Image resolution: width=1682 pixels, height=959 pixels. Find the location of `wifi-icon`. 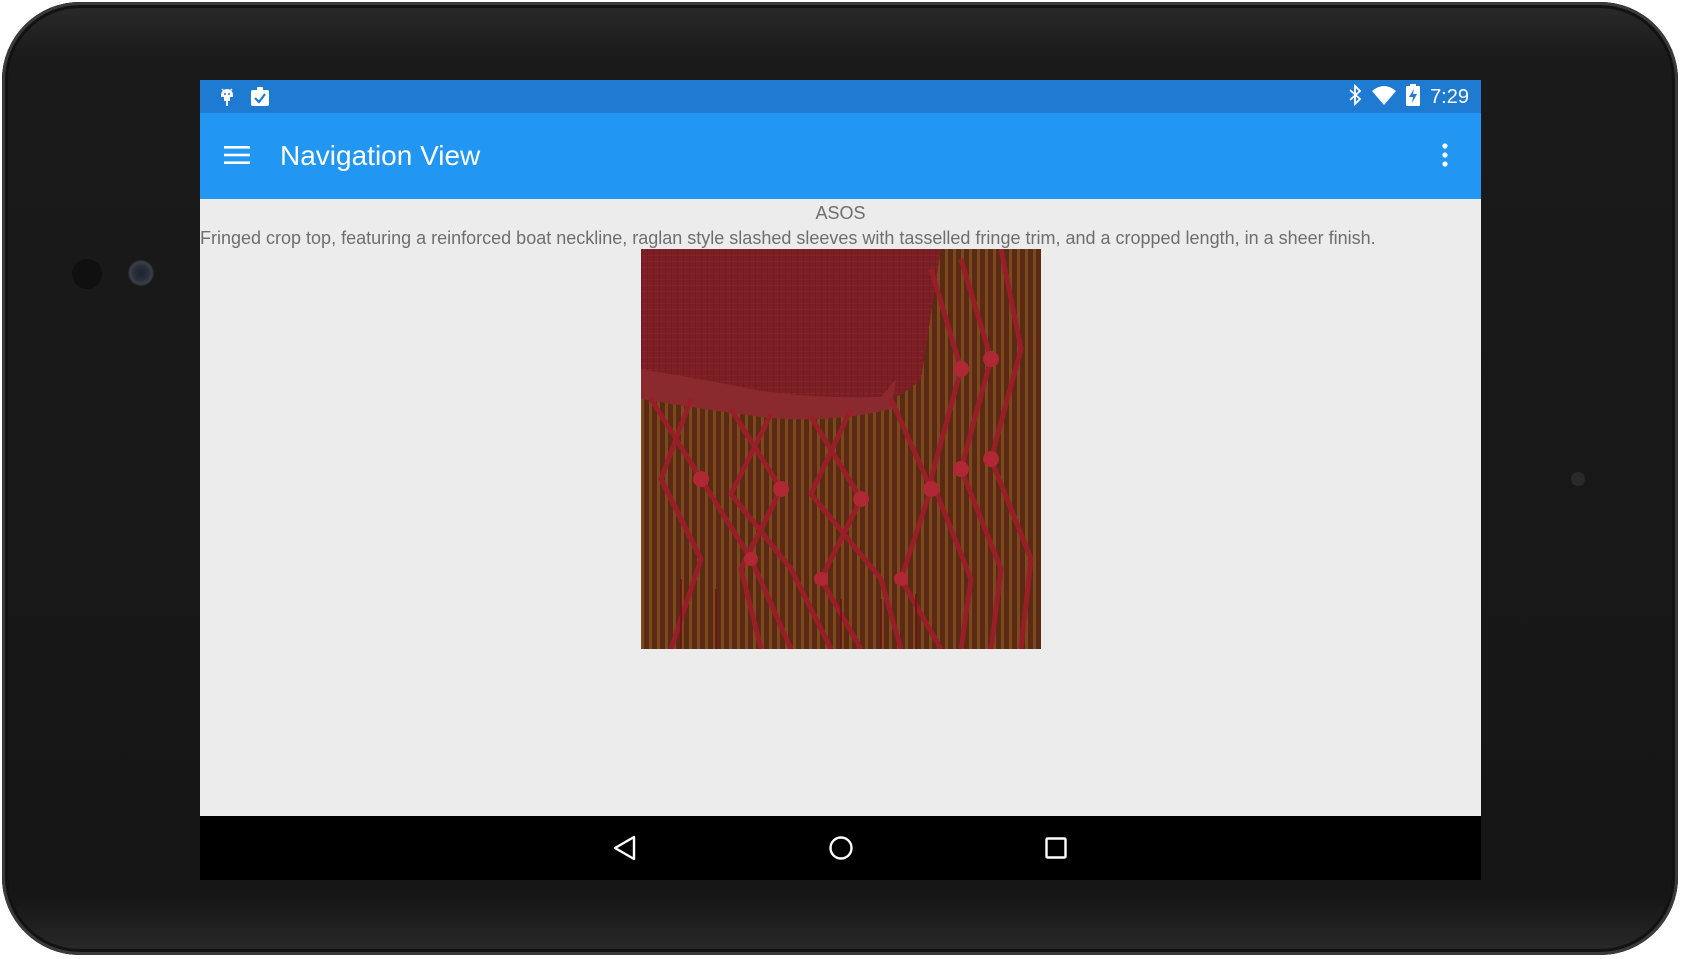

wifi-icon is located at coordinates (1384, 97).